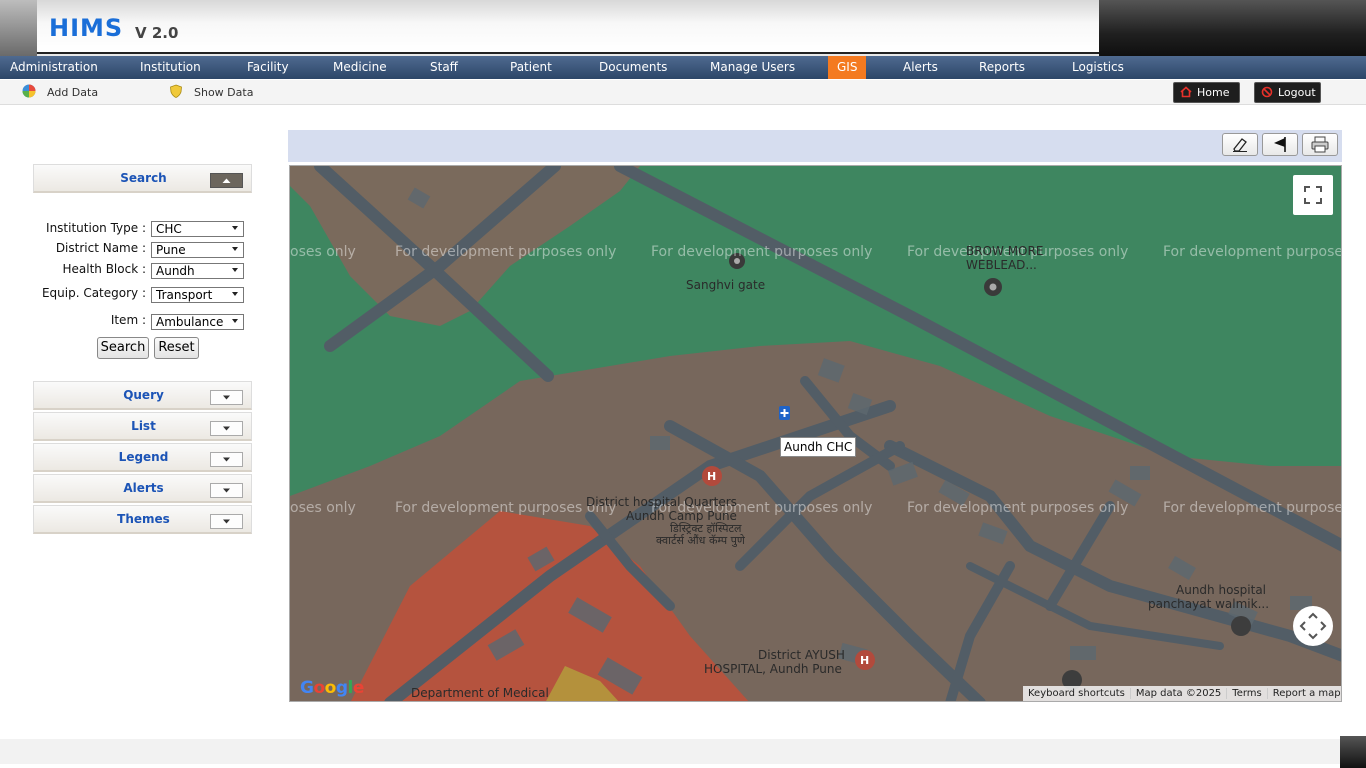 This screenshot has height=768, width=1366. What do you see at coordinates (175, 271) in the screenshot?
I see `health-block-value: Aundh` at bounding box center [175, 271].